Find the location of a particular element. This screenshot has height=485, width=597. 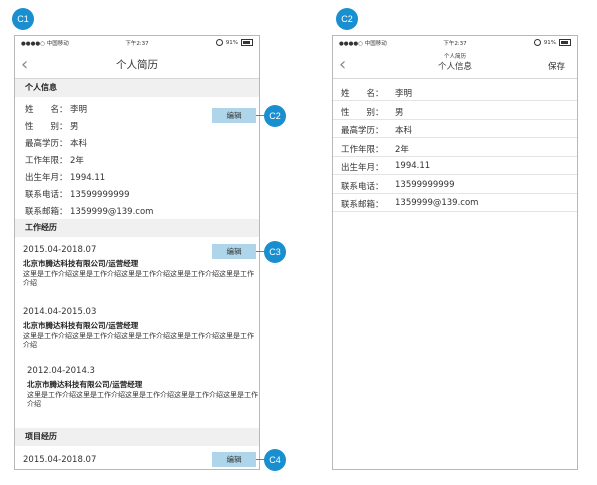

callout-c1: C1 is located at coordinates (23, 19).